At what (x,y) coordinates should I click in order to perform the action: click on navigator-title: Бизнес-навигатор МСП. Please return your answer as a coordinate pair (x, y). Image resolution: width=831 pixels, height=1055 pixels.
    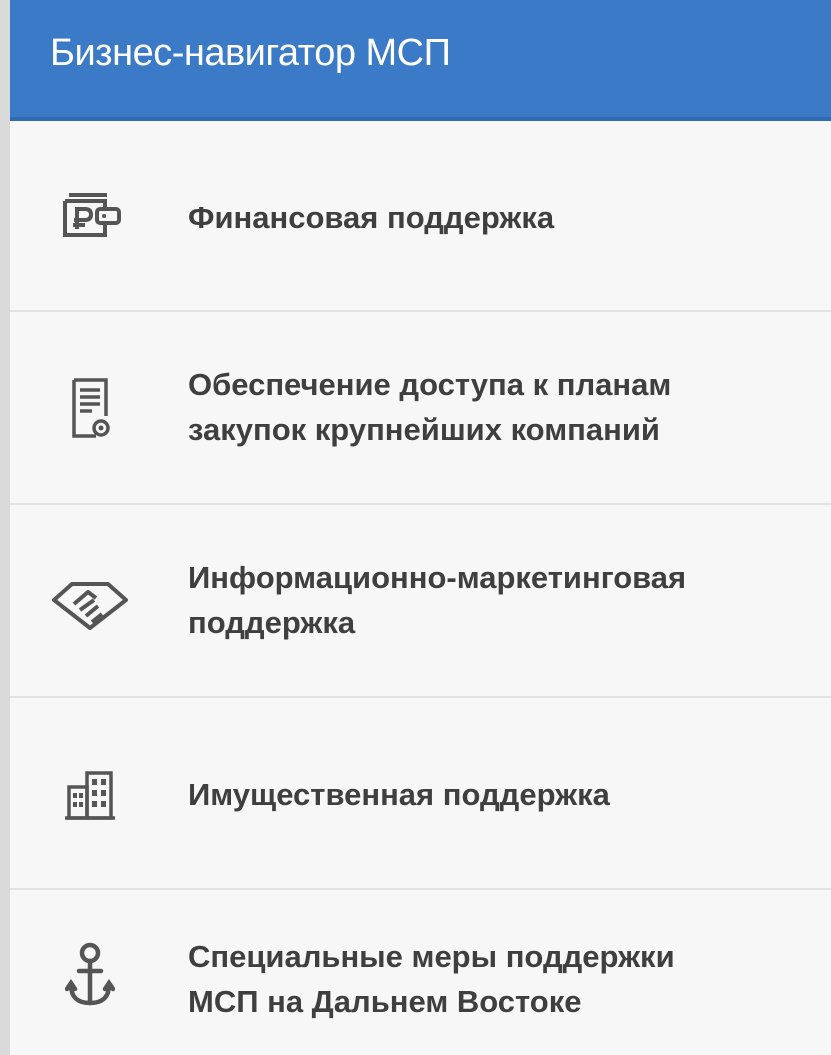
    Looking at the image, I should click on (250, 53).